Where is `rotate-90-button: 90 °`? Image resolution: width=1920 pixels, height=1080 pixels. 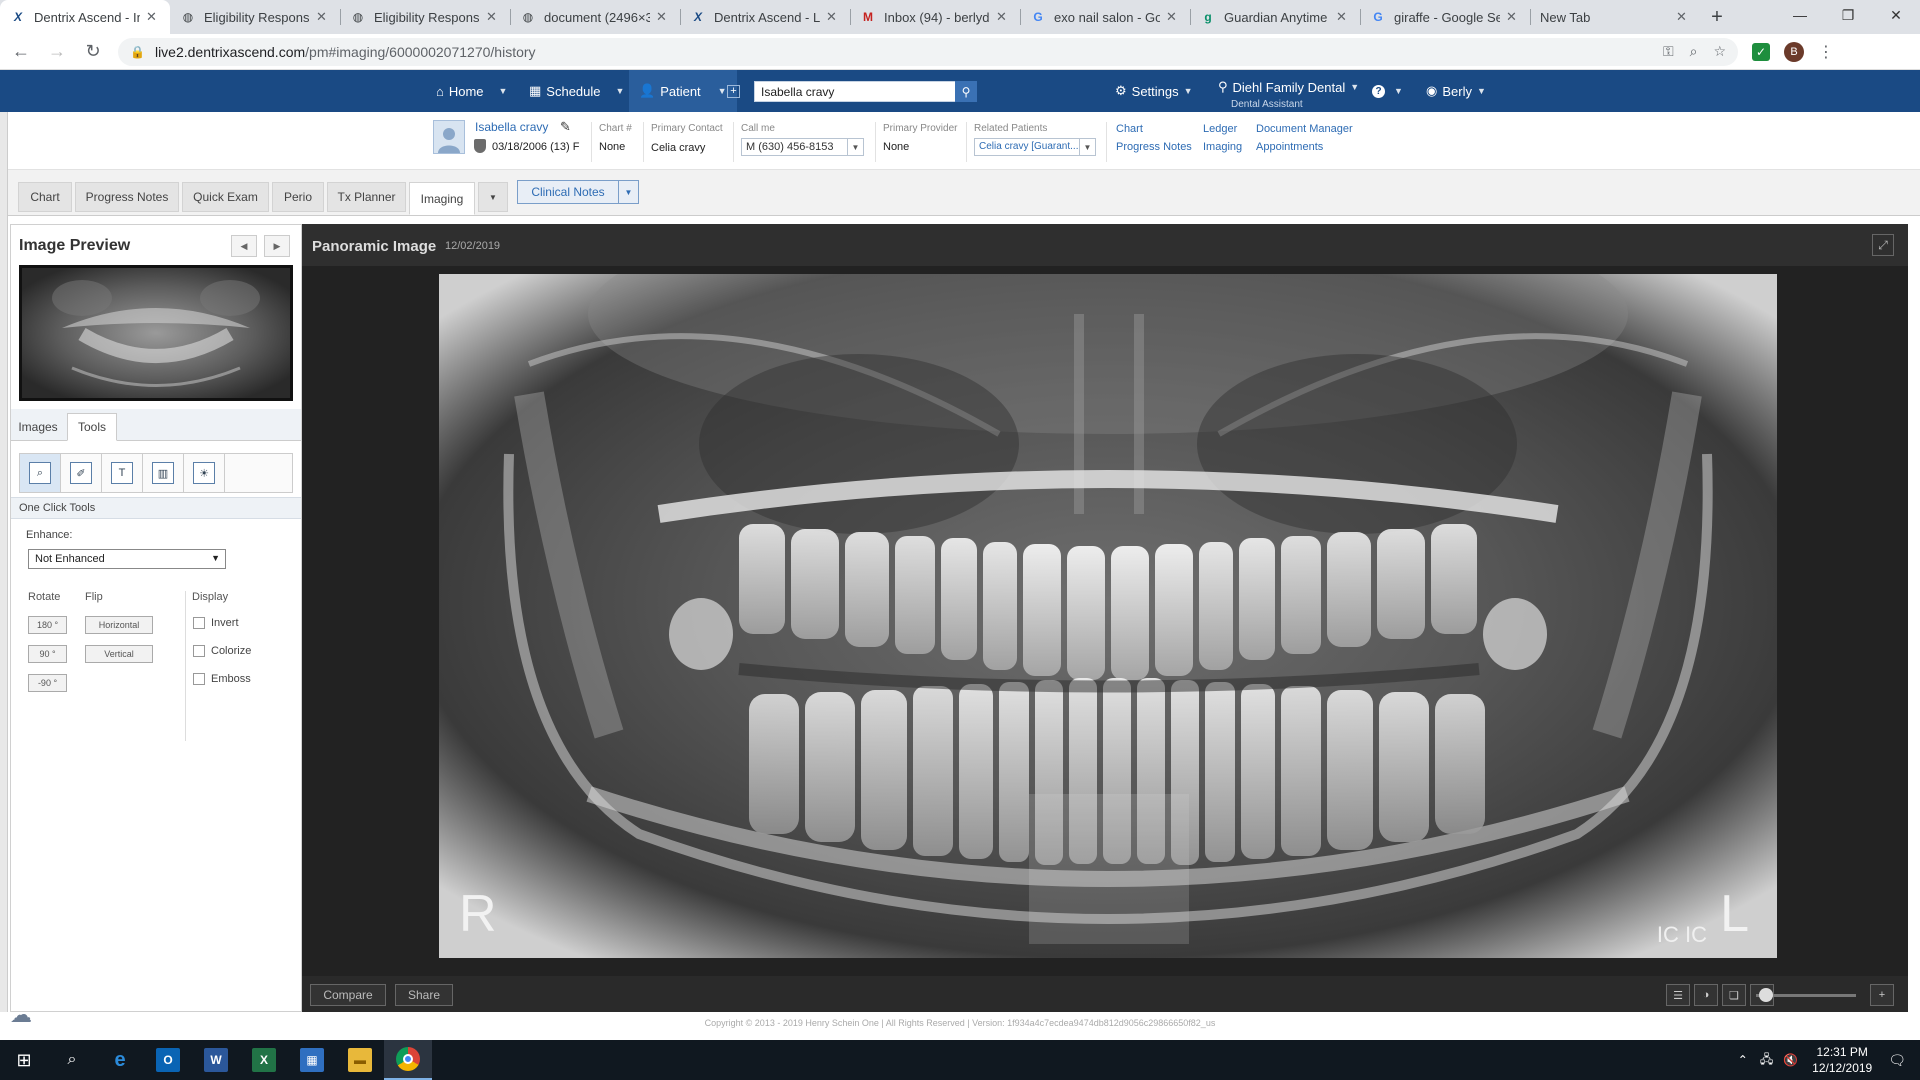
rotate-90-button: 90 ° is located at coordinates (47, 654).